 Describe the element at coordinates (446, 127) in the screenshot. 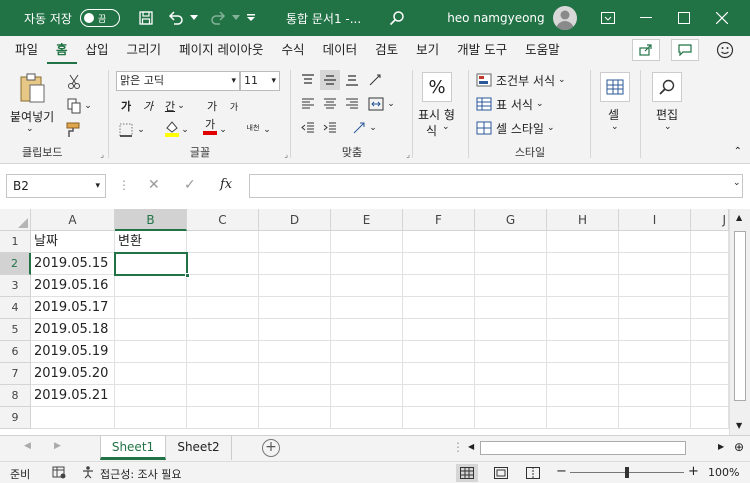

I see `number-format-dropdown-icon: ⌄` at that location.